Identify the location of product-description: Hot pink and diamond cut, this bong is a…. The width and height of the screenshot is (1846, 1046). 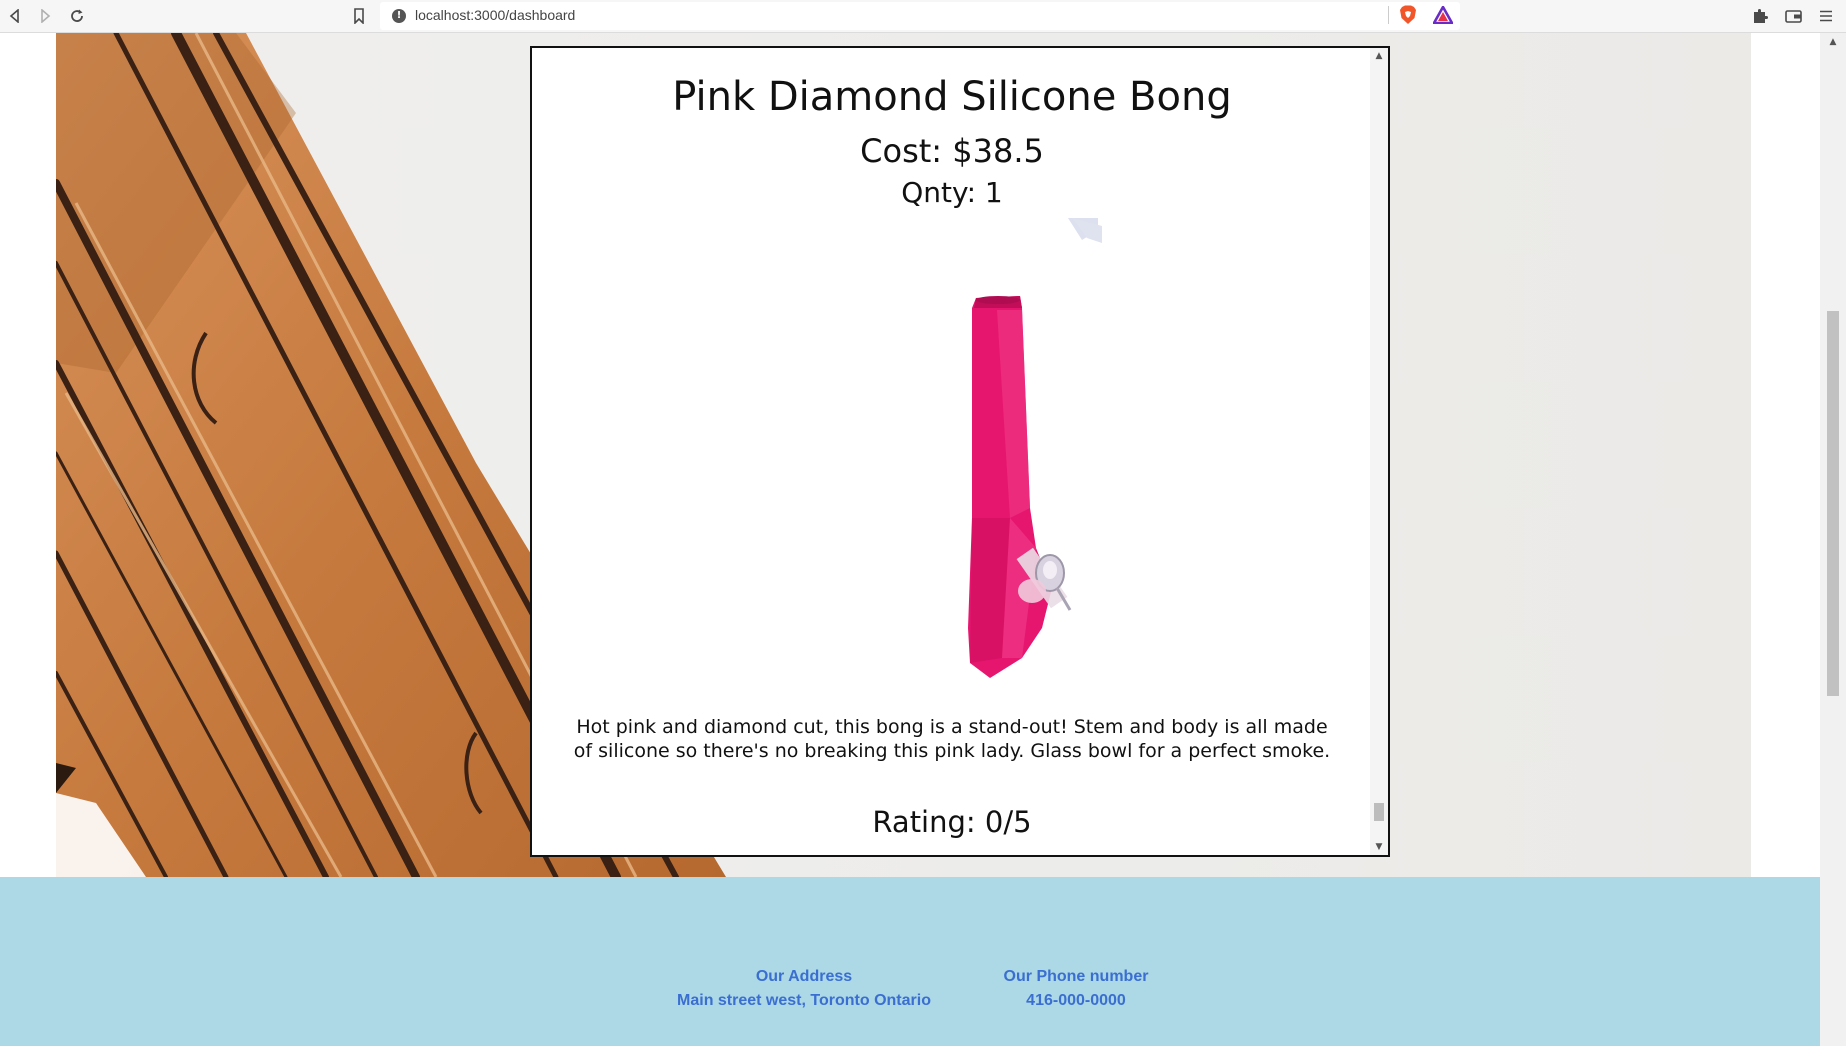
(952, 739).